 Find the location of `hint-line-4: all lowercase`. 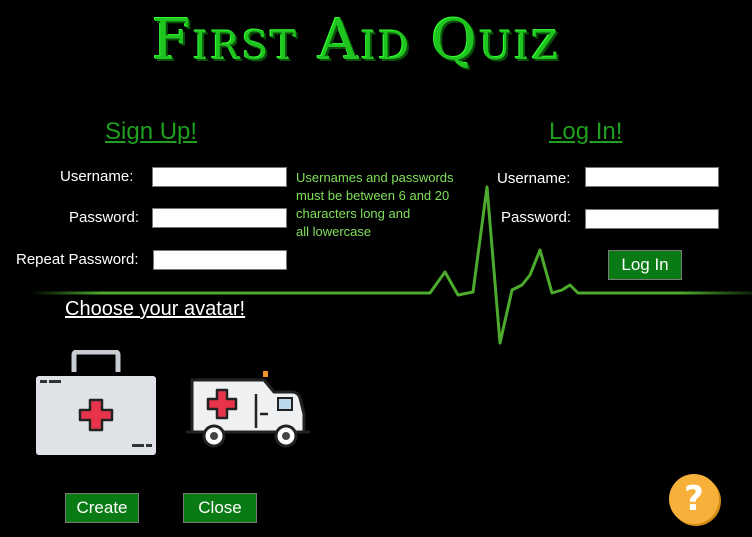

hint-line-4: all lowercase is located at coordinates (334, 231).